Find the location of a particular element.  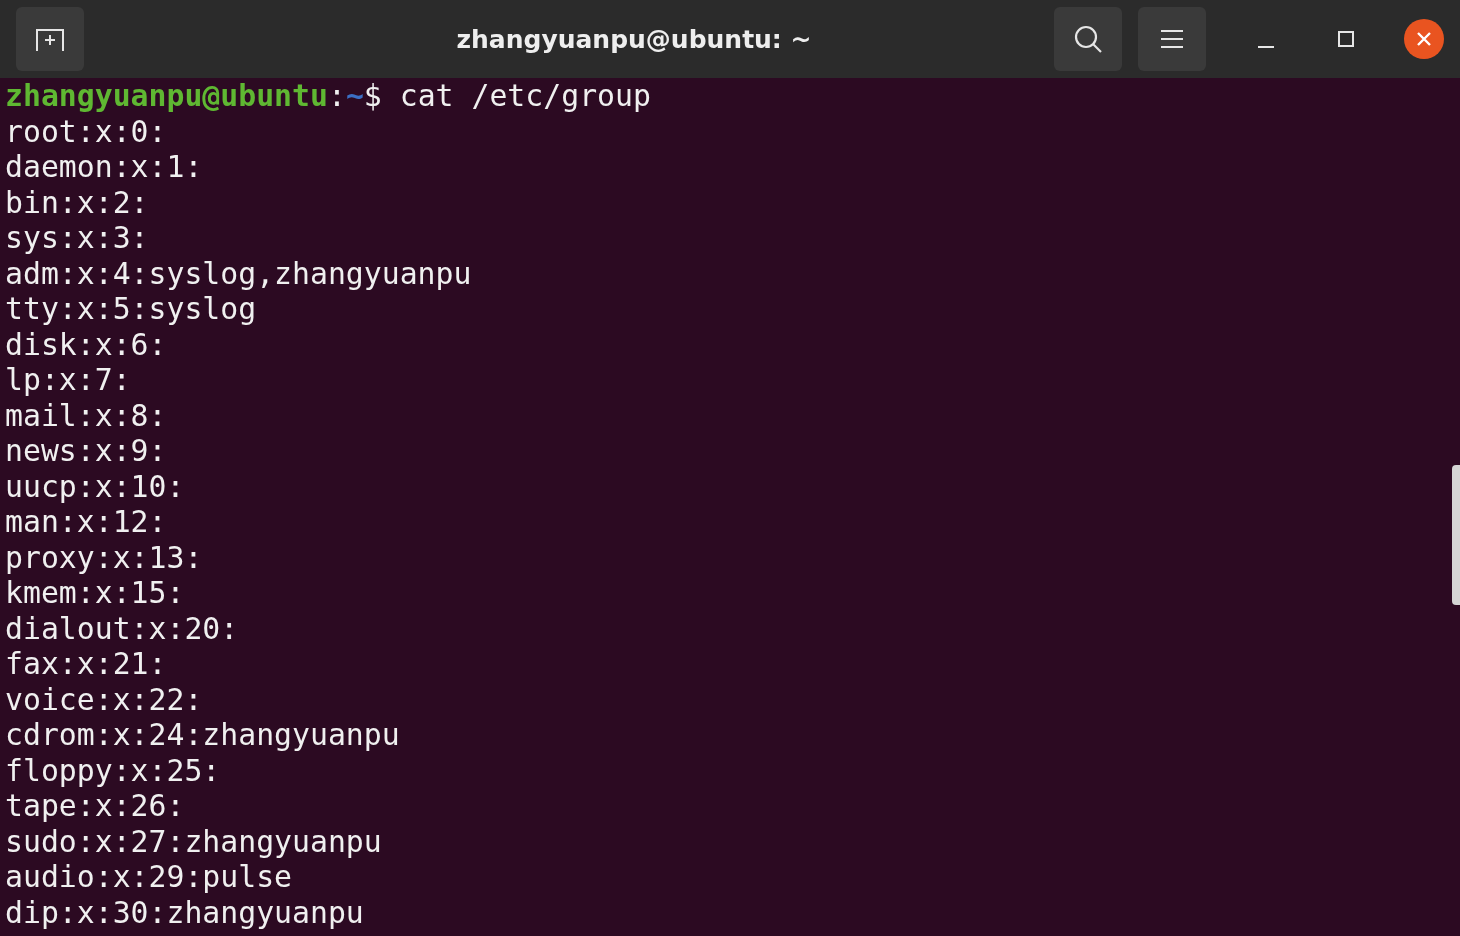

output-line: mail:x:8: is located at coordinates (86, 415).